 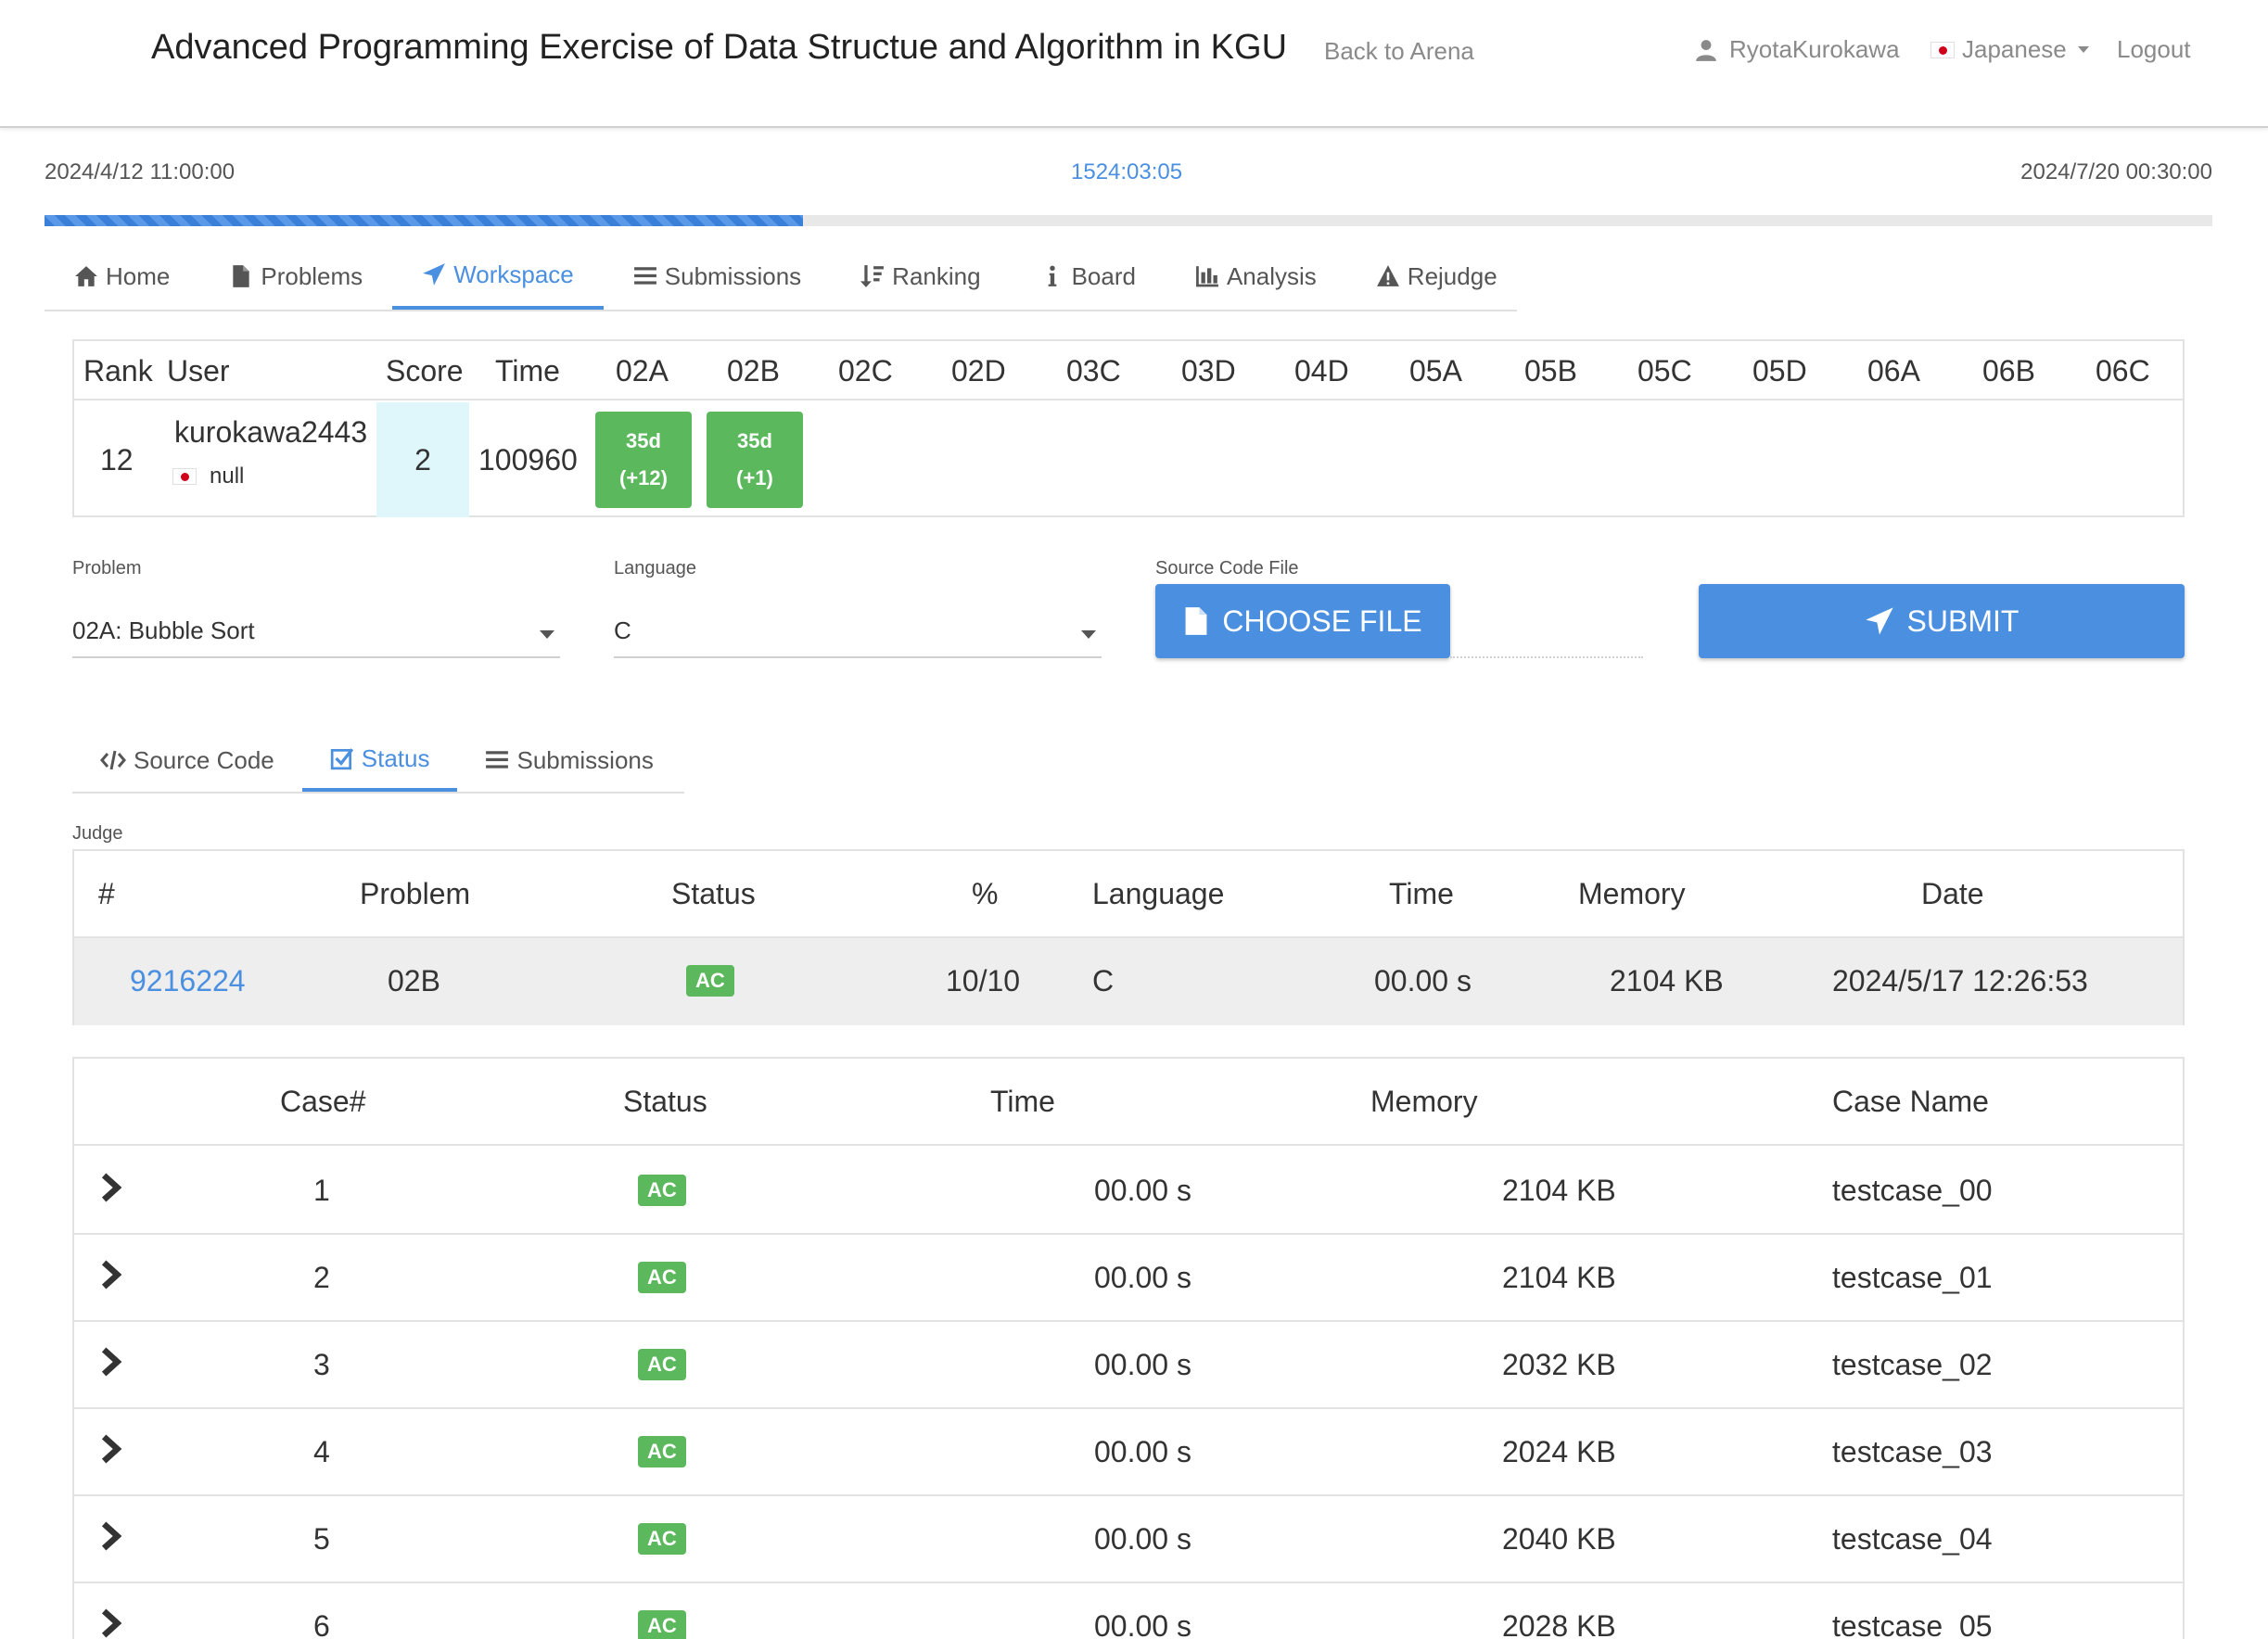 What do you see at coordinates (321, 1277) in the screenshot?
I see `case-number: 2` at bounding box center [321, 1277].